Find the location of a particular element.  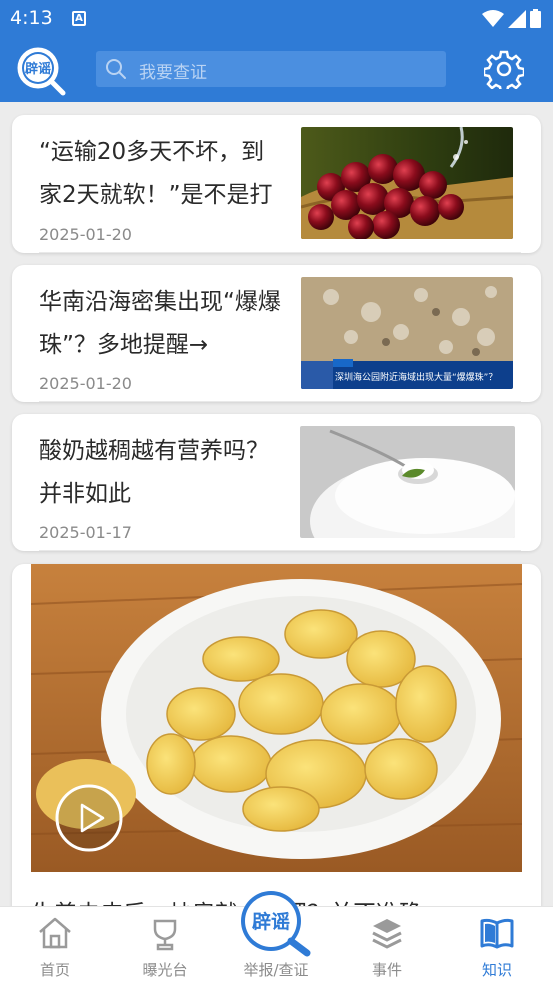

settings-button is located at coordinates (504, 71).